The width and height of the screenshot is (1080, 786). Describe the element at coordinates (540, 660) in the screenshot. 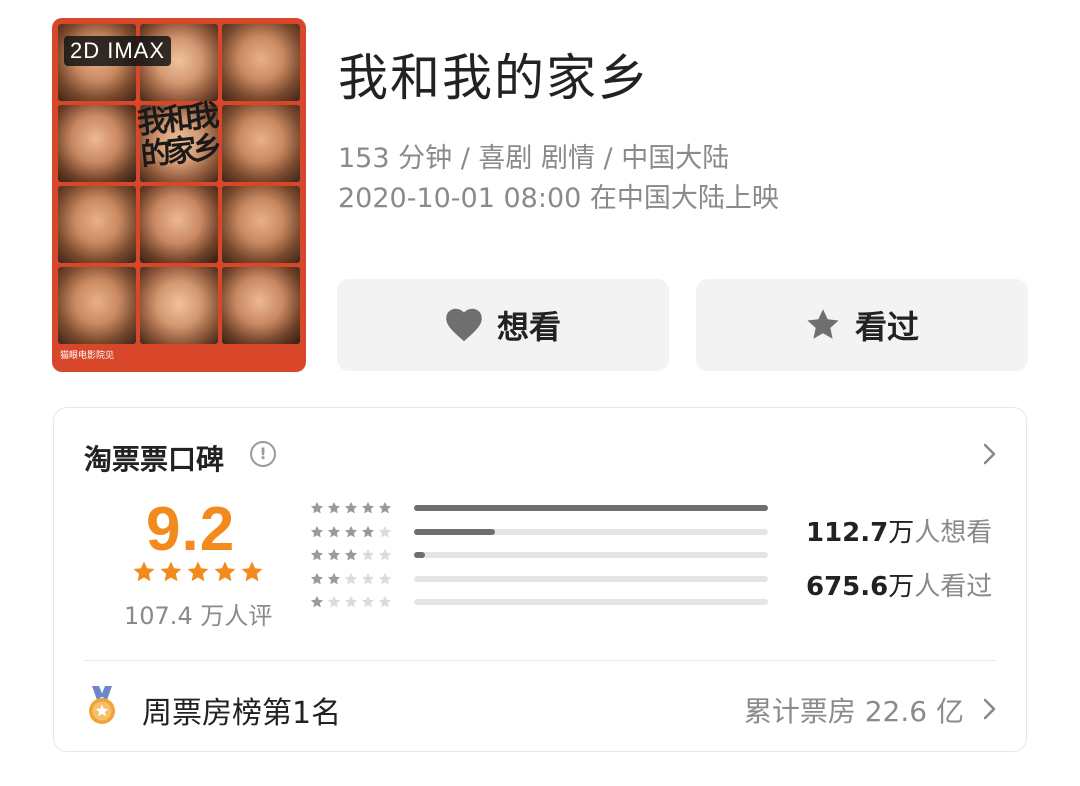

I see `divider` at that location.